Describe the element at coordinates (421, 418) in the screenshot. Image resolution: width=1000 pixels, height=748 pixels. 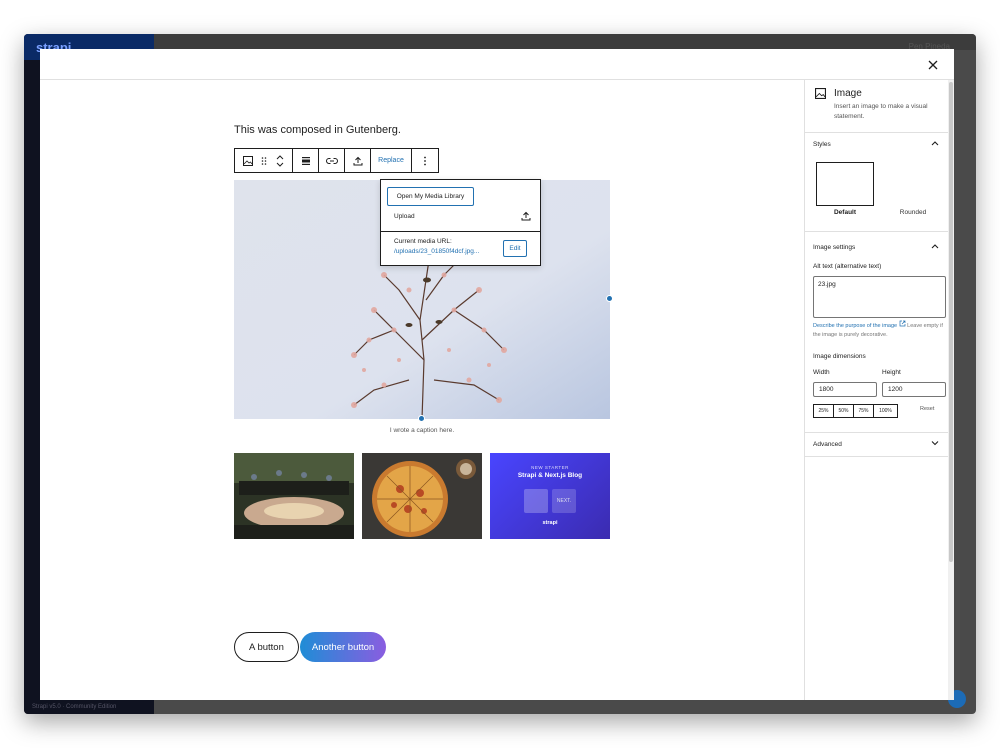
I see `resize-handle-bottom` at that location.